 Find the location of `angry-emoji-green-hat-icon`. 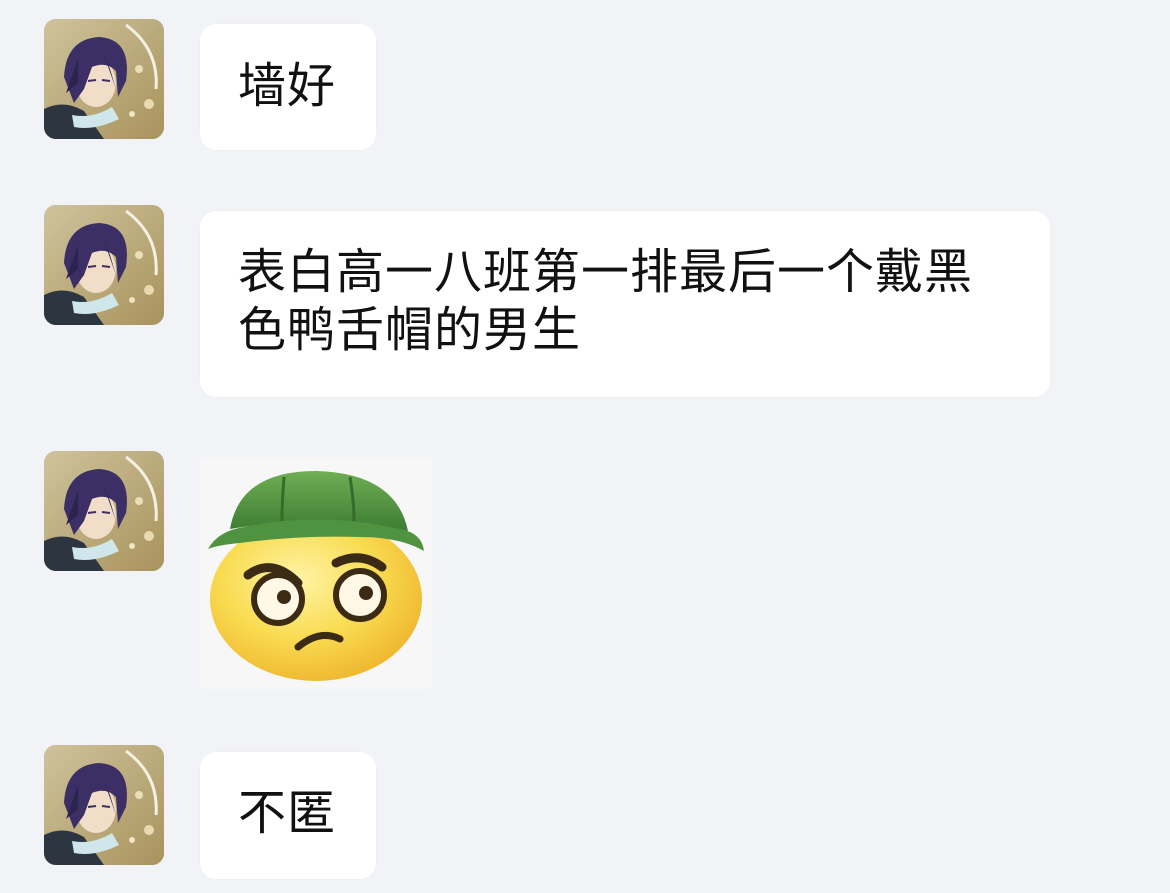

angry-emoji-green-hat-icon is located at coordinates (316, 576).